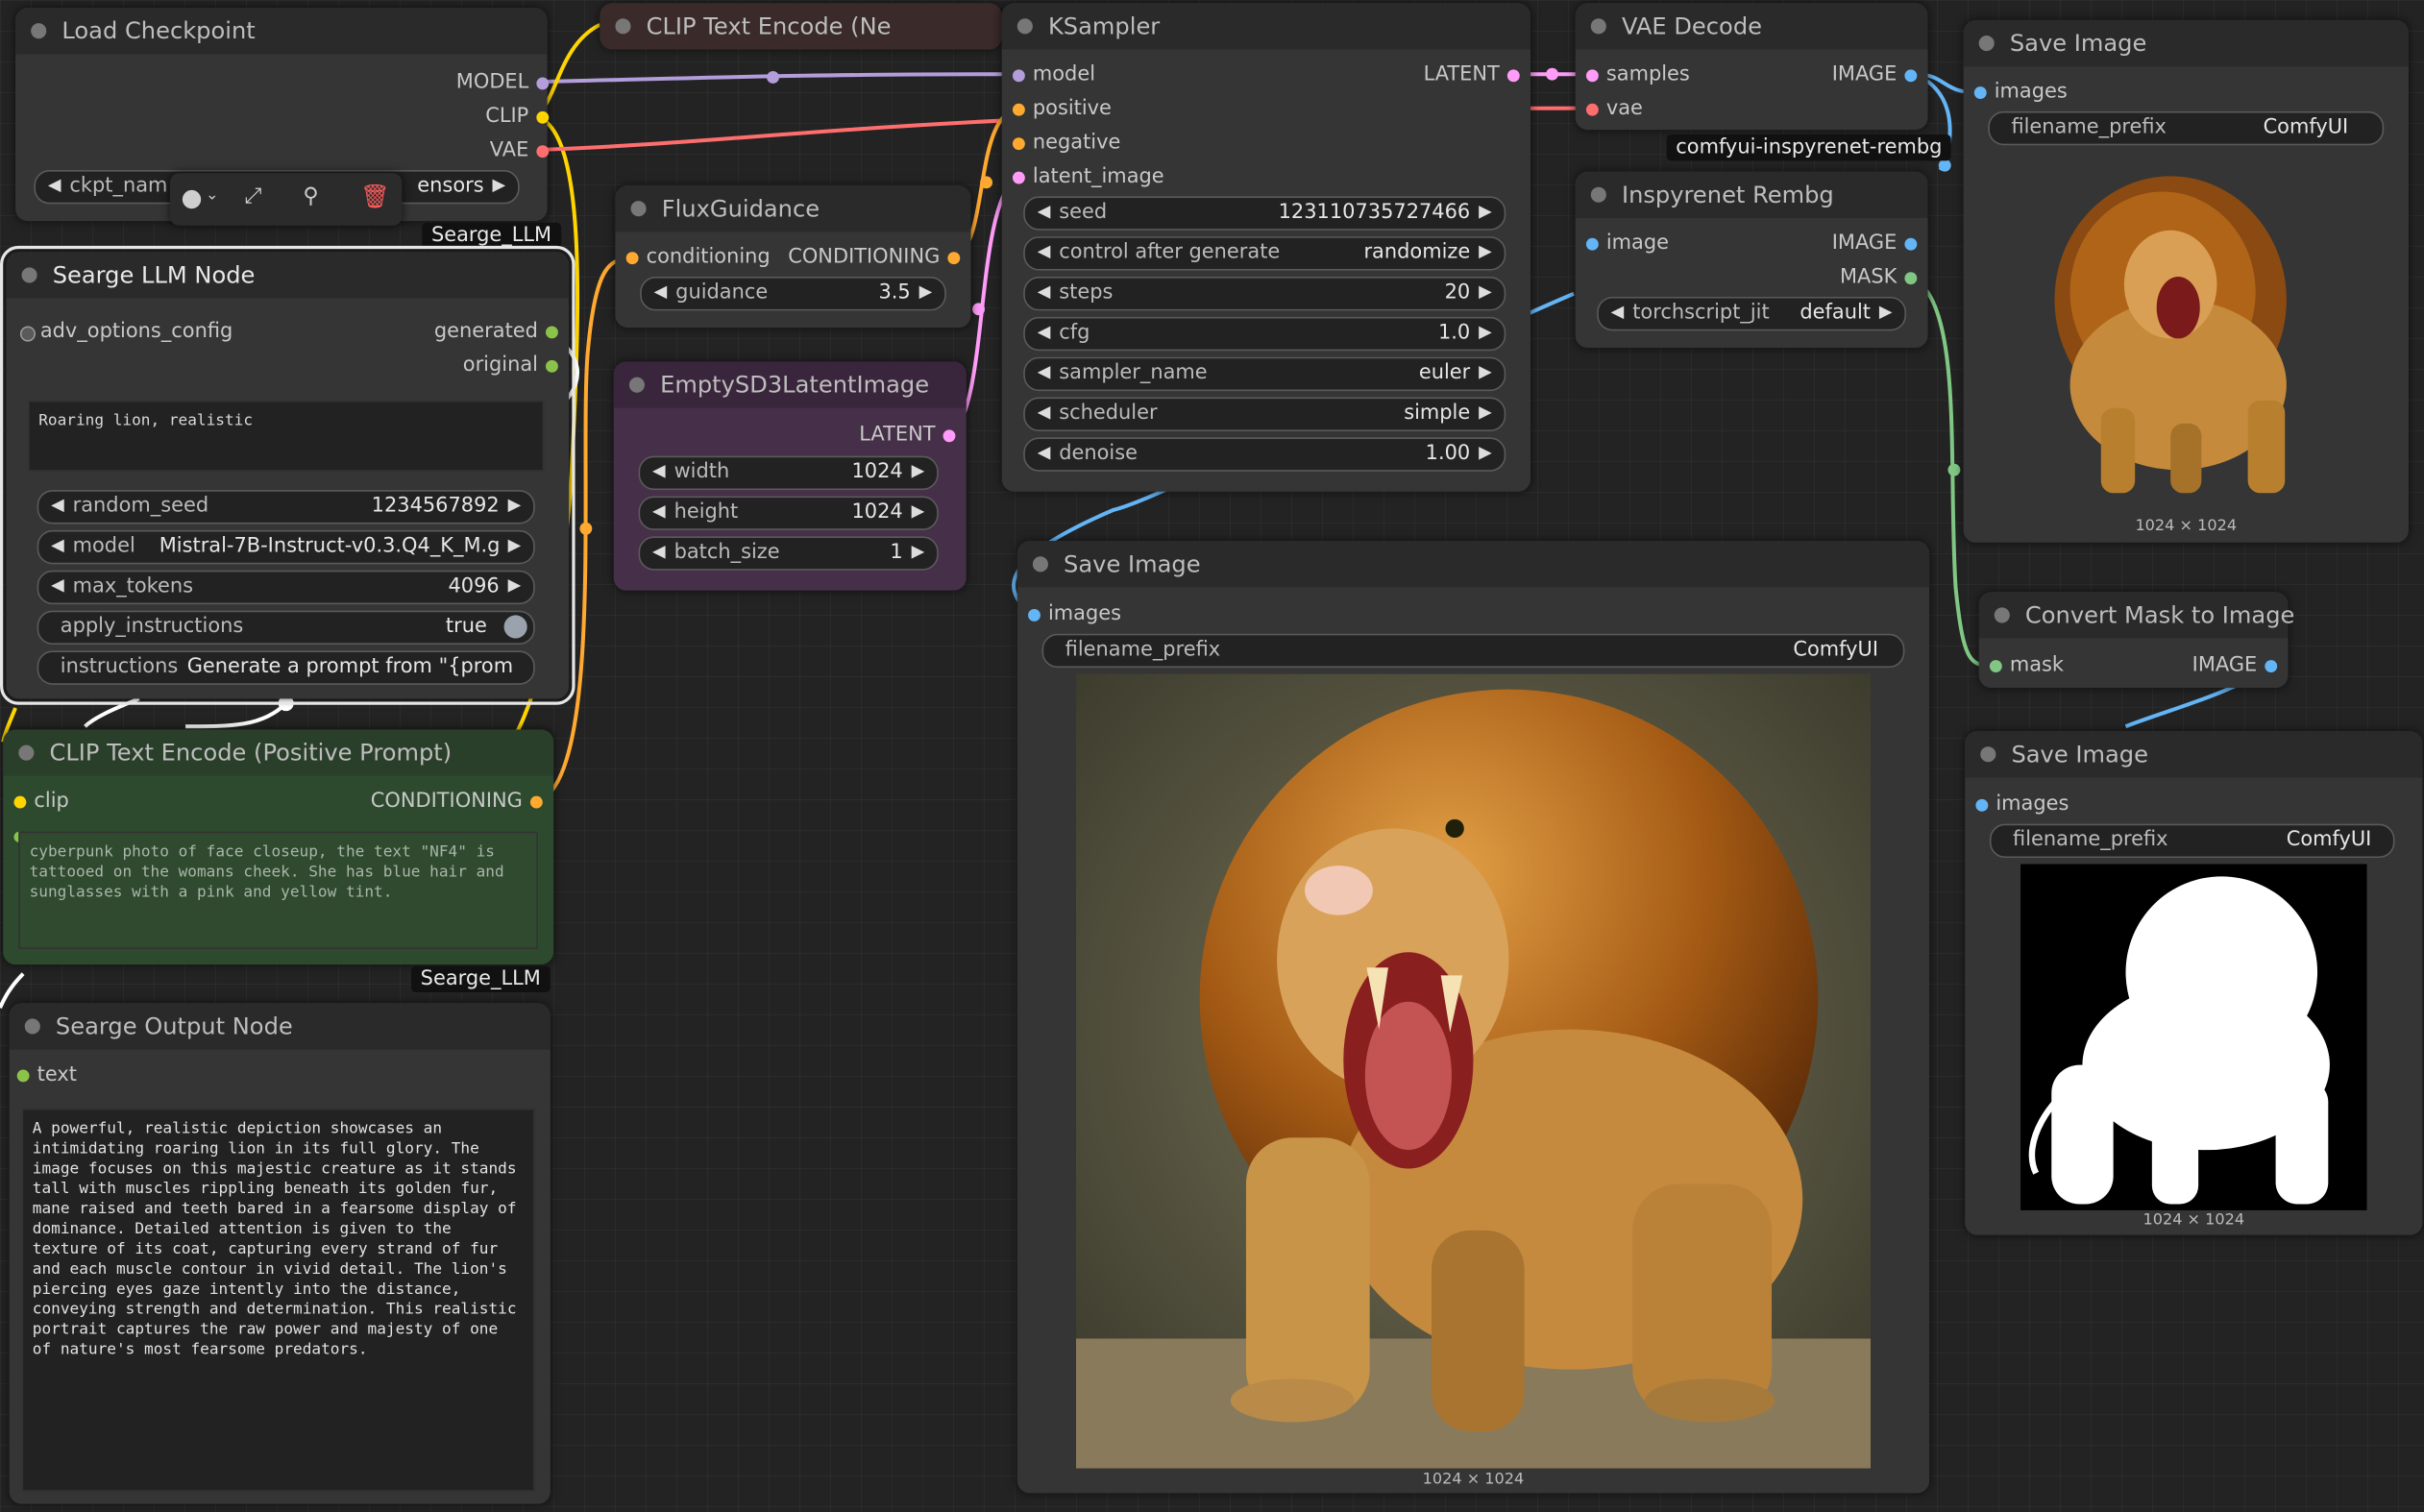 The image size is (2424, 1512). Describe the element at coordinates (286, 507) in the screenshot. I see `random-seed-widget: ◀ random_seed 1234567892 ▶` at that location.